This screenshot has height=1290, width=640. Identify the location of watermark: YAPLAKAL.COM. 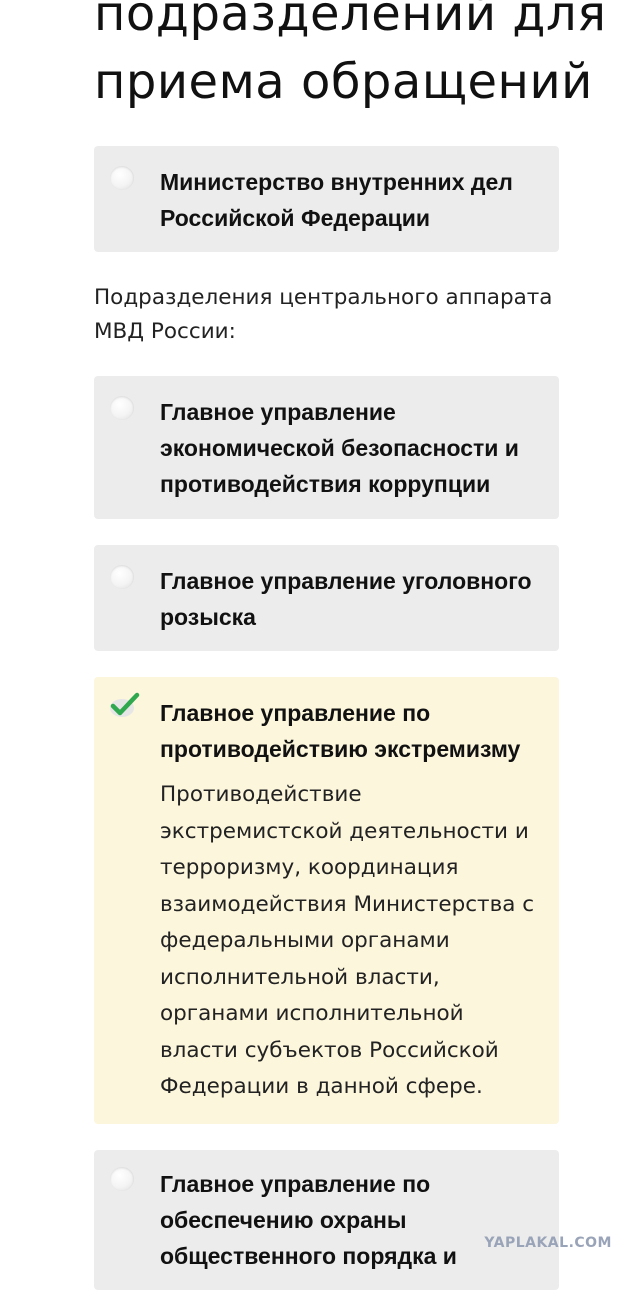
(548, 1243).